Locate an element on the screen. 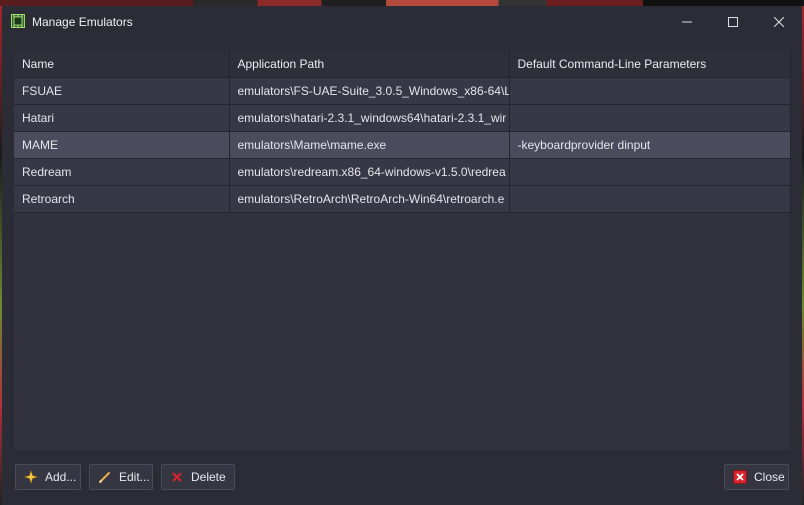  button-bar: Add... Edit... Delete Close is located at coordinates (402, 479).